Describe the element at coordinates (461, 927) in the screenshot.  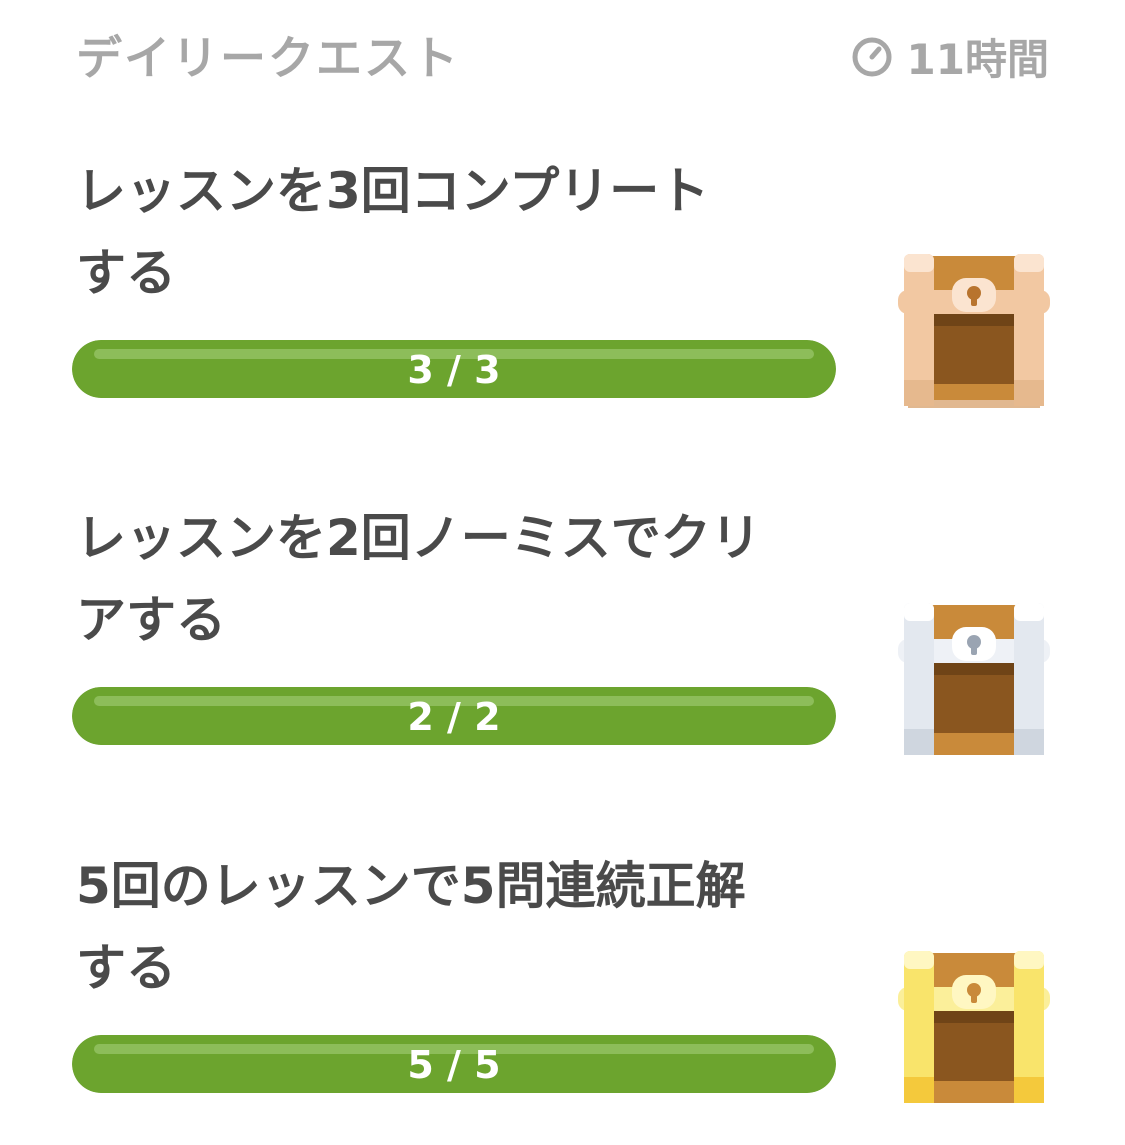
I see `quest-title: 5回のレッスンで5問連続正解 する` at that location.